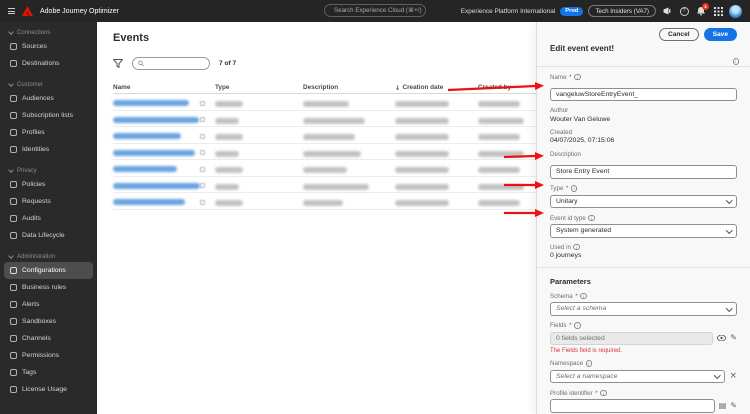 The height and width of the screenshot is (414, 750). What do you see at coordinates (48, 33) in the screenshot?
I see `sidebar-section-connections: Connections` at bounding box center [48, 33].